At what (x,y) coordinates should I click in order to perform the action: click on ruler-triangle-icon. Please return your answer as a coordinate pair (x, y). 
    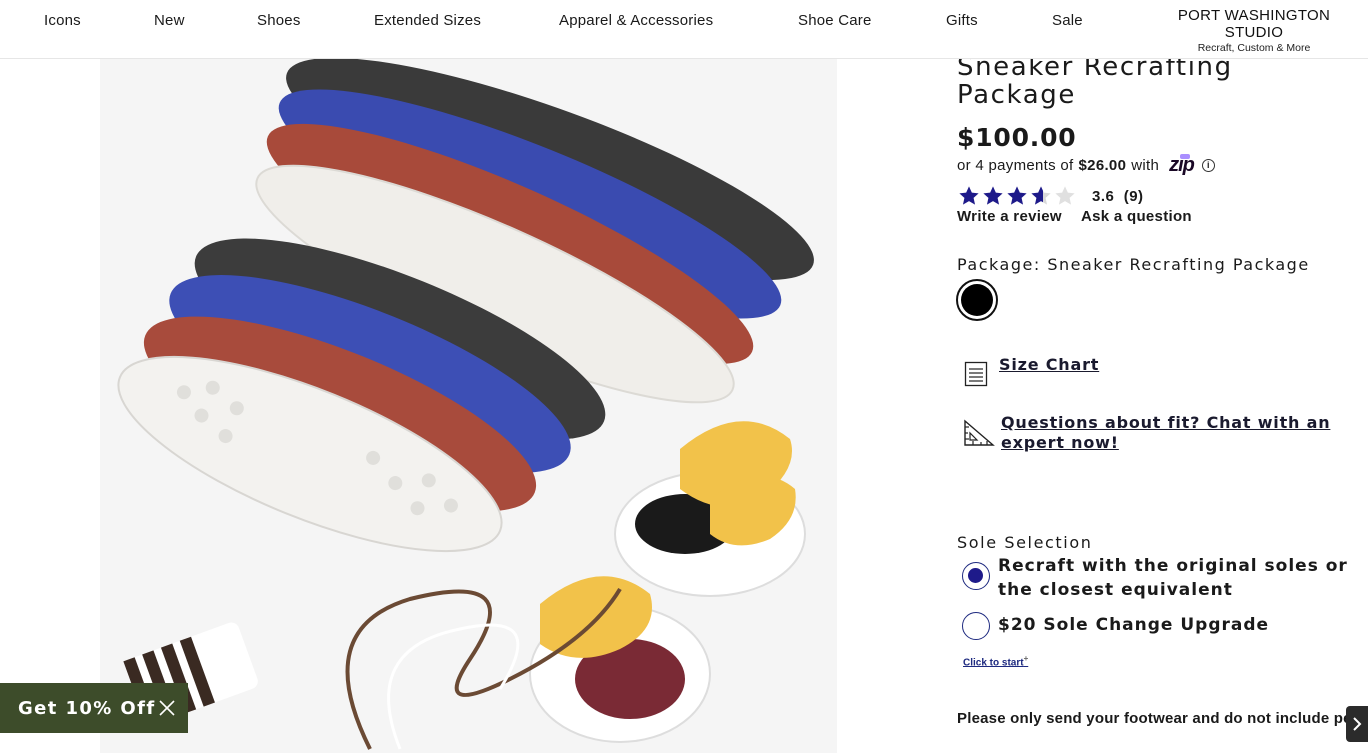
    Looking at the image, I should click on (979, 432).